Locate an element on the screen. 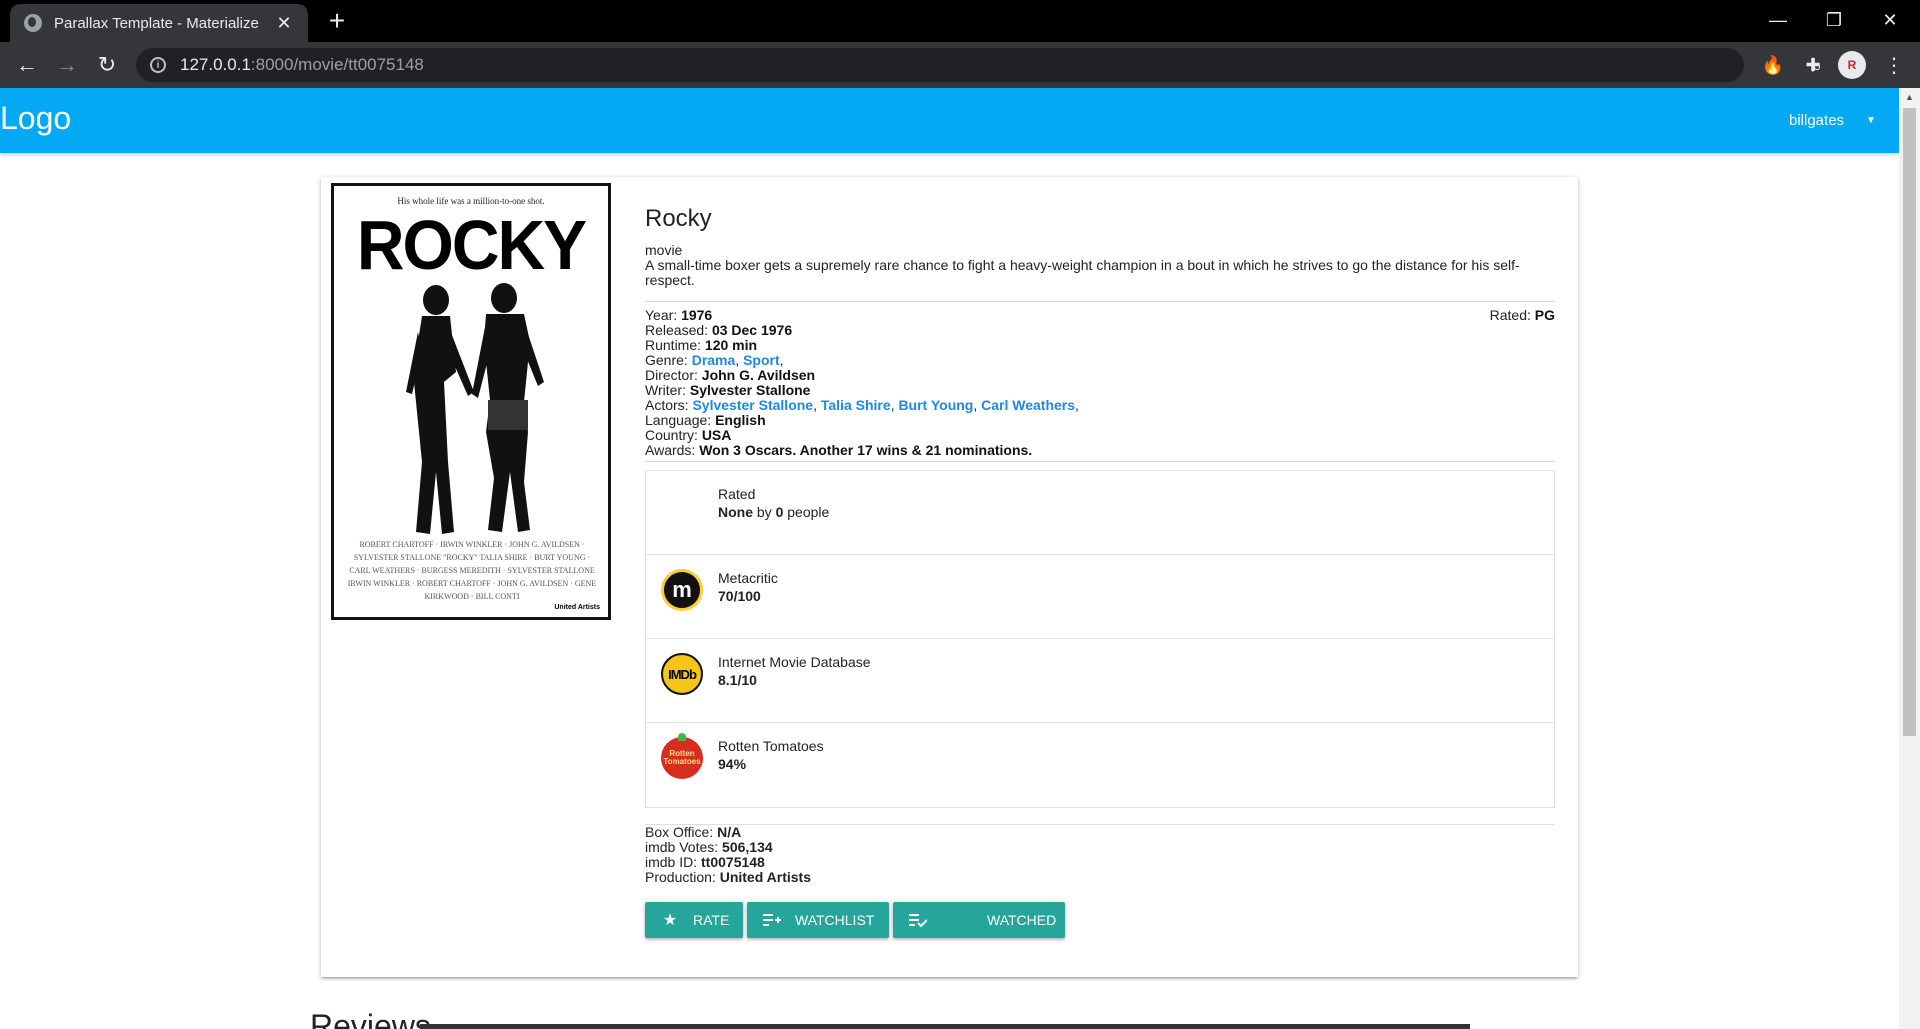 The width and height of the screenshot is (1920, 1029). writer-row: Writer: Sylvester Stallone is located at coordinates (1100, 390).